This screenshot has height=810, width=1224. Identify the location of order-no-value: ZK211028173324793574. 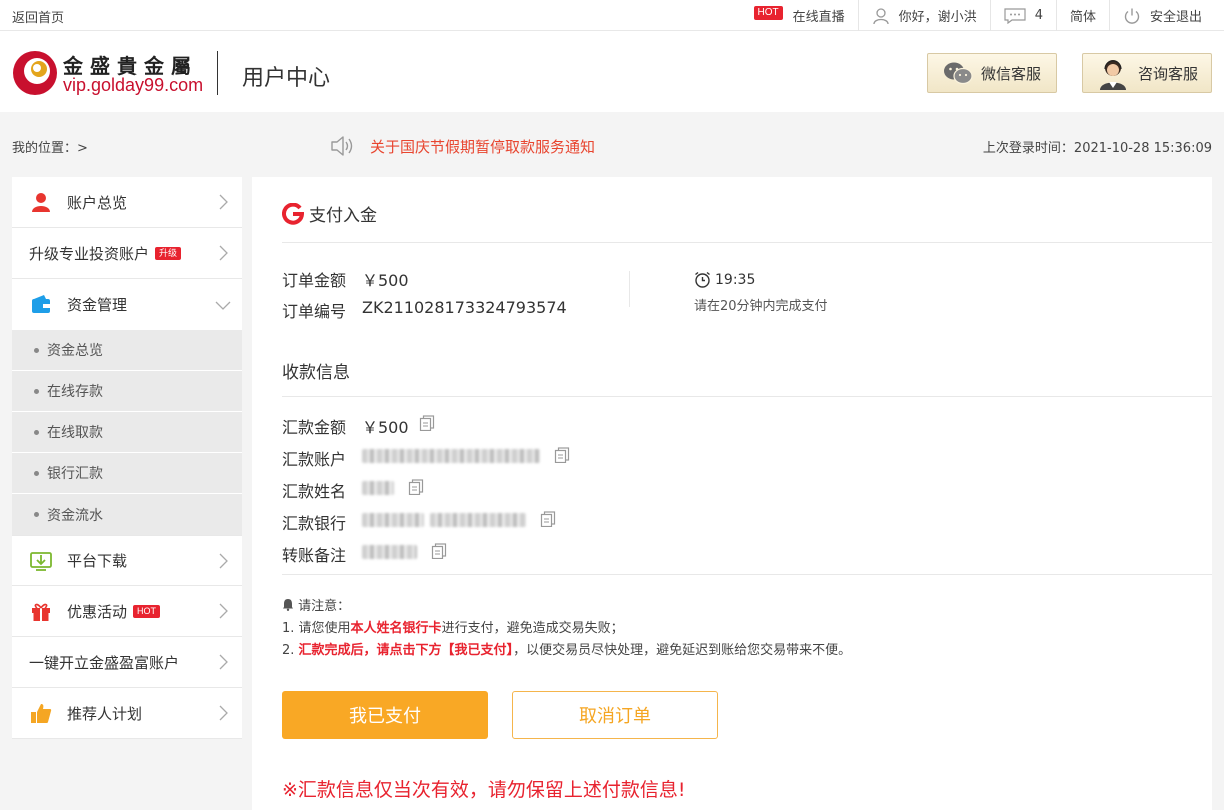
(464, 307).